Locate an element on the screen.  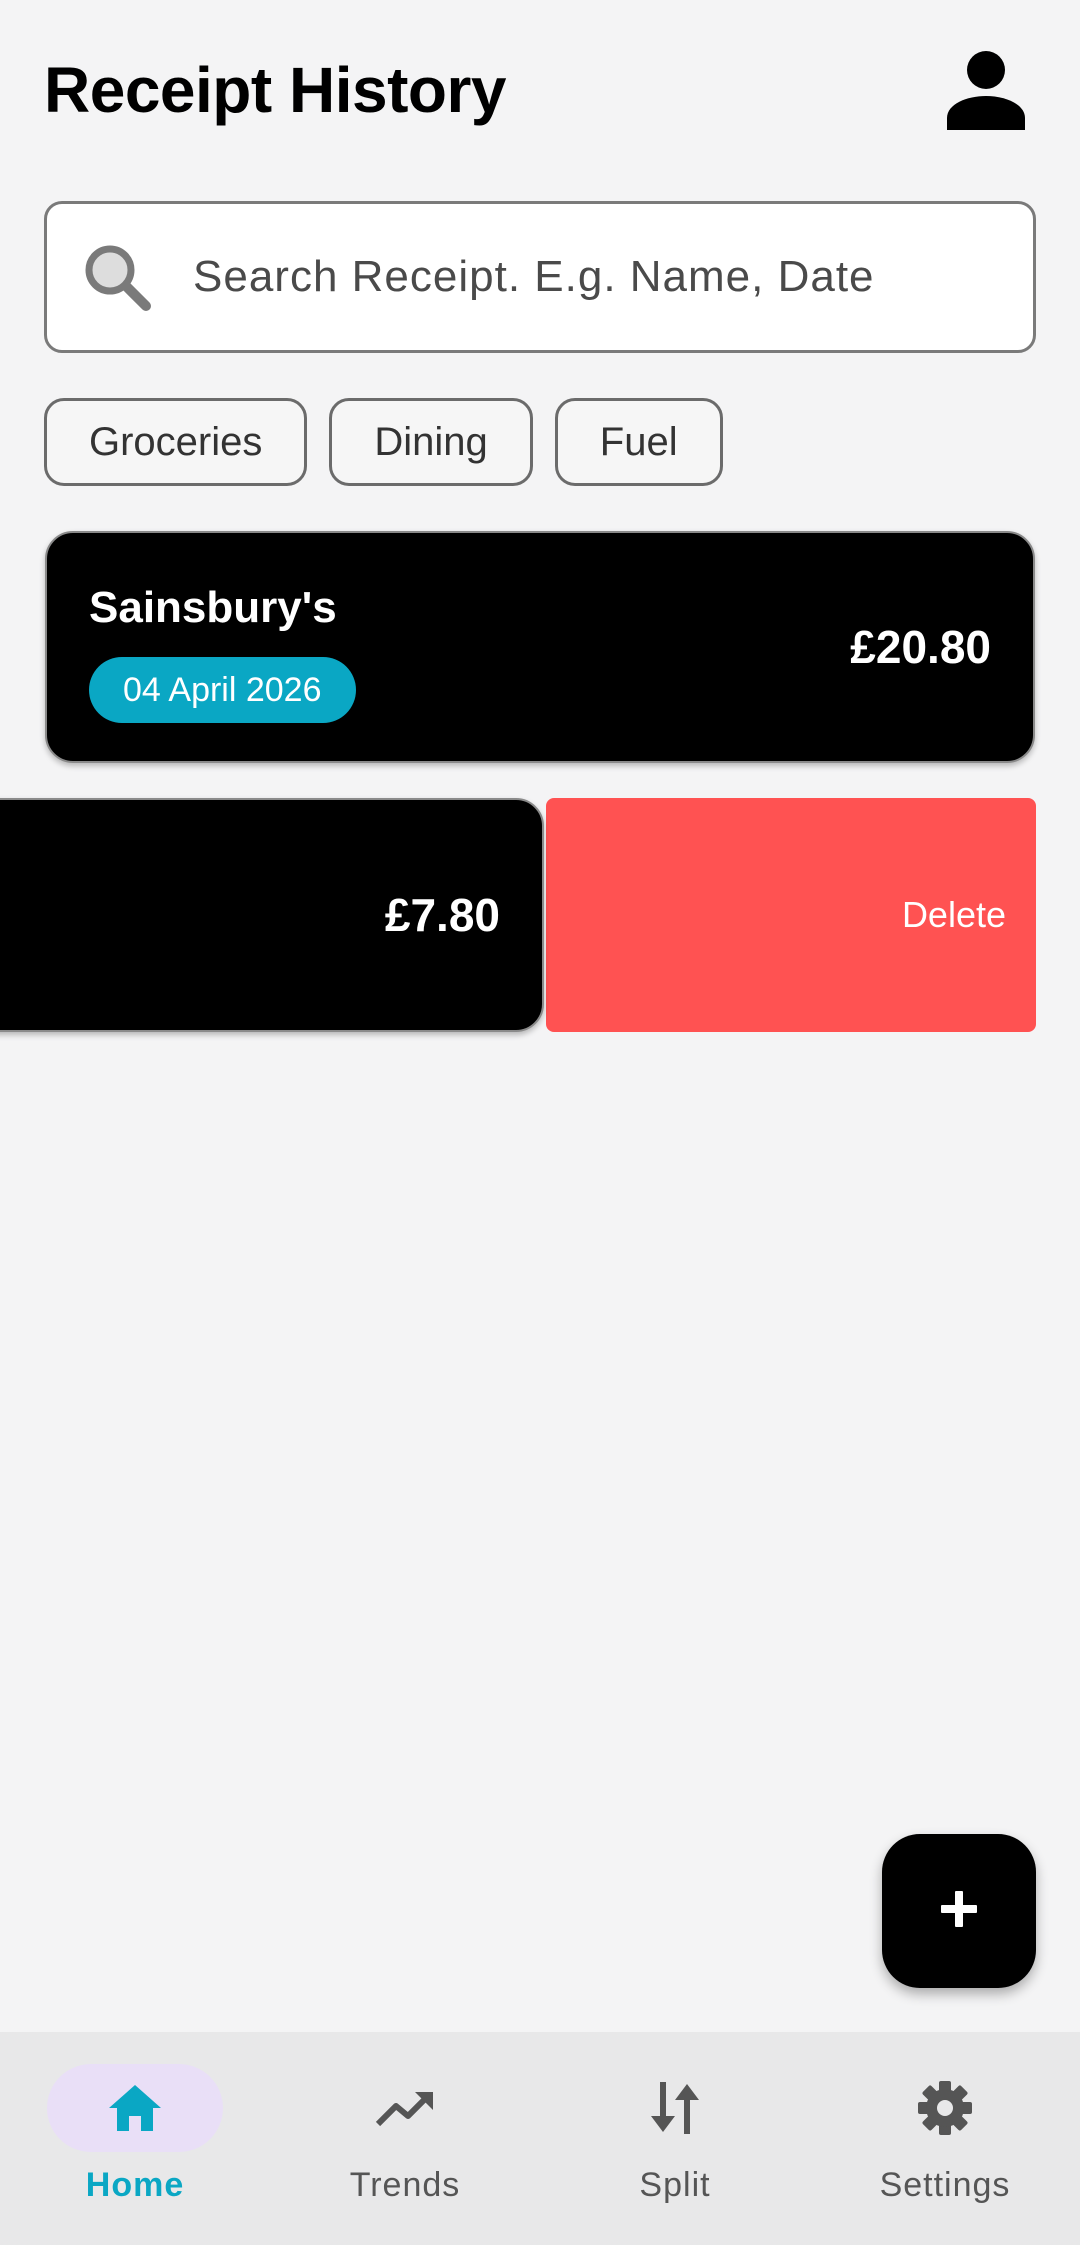
merchant-name: Sainsbury's is located at coordinates (213, 607).